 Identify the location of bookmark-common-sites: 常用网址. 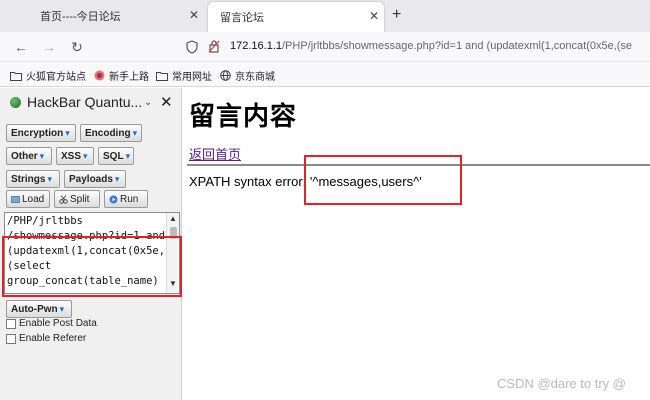
(184, 75).